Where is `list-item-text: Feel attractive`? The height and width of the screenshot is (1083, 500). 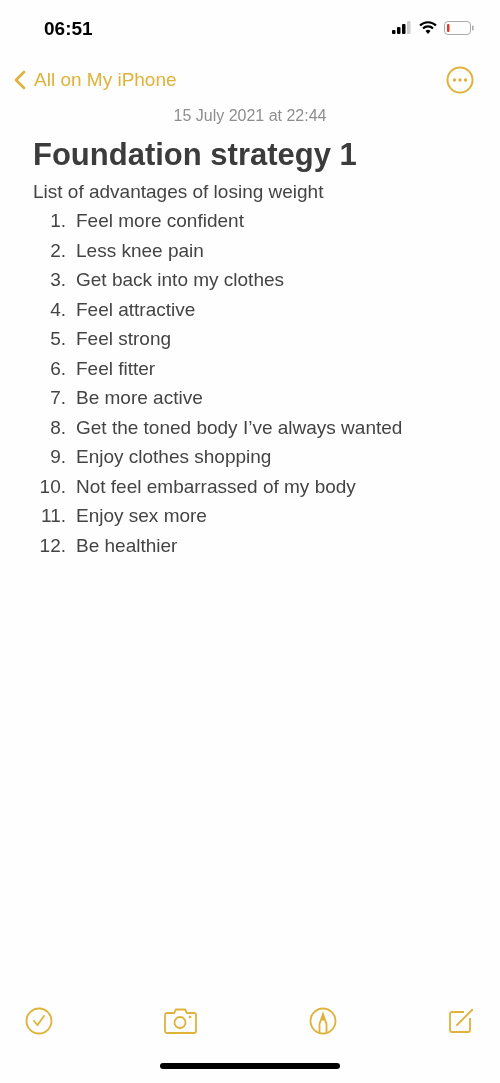
list-item-text: Feel attractive is located at coordinates (136, 309).